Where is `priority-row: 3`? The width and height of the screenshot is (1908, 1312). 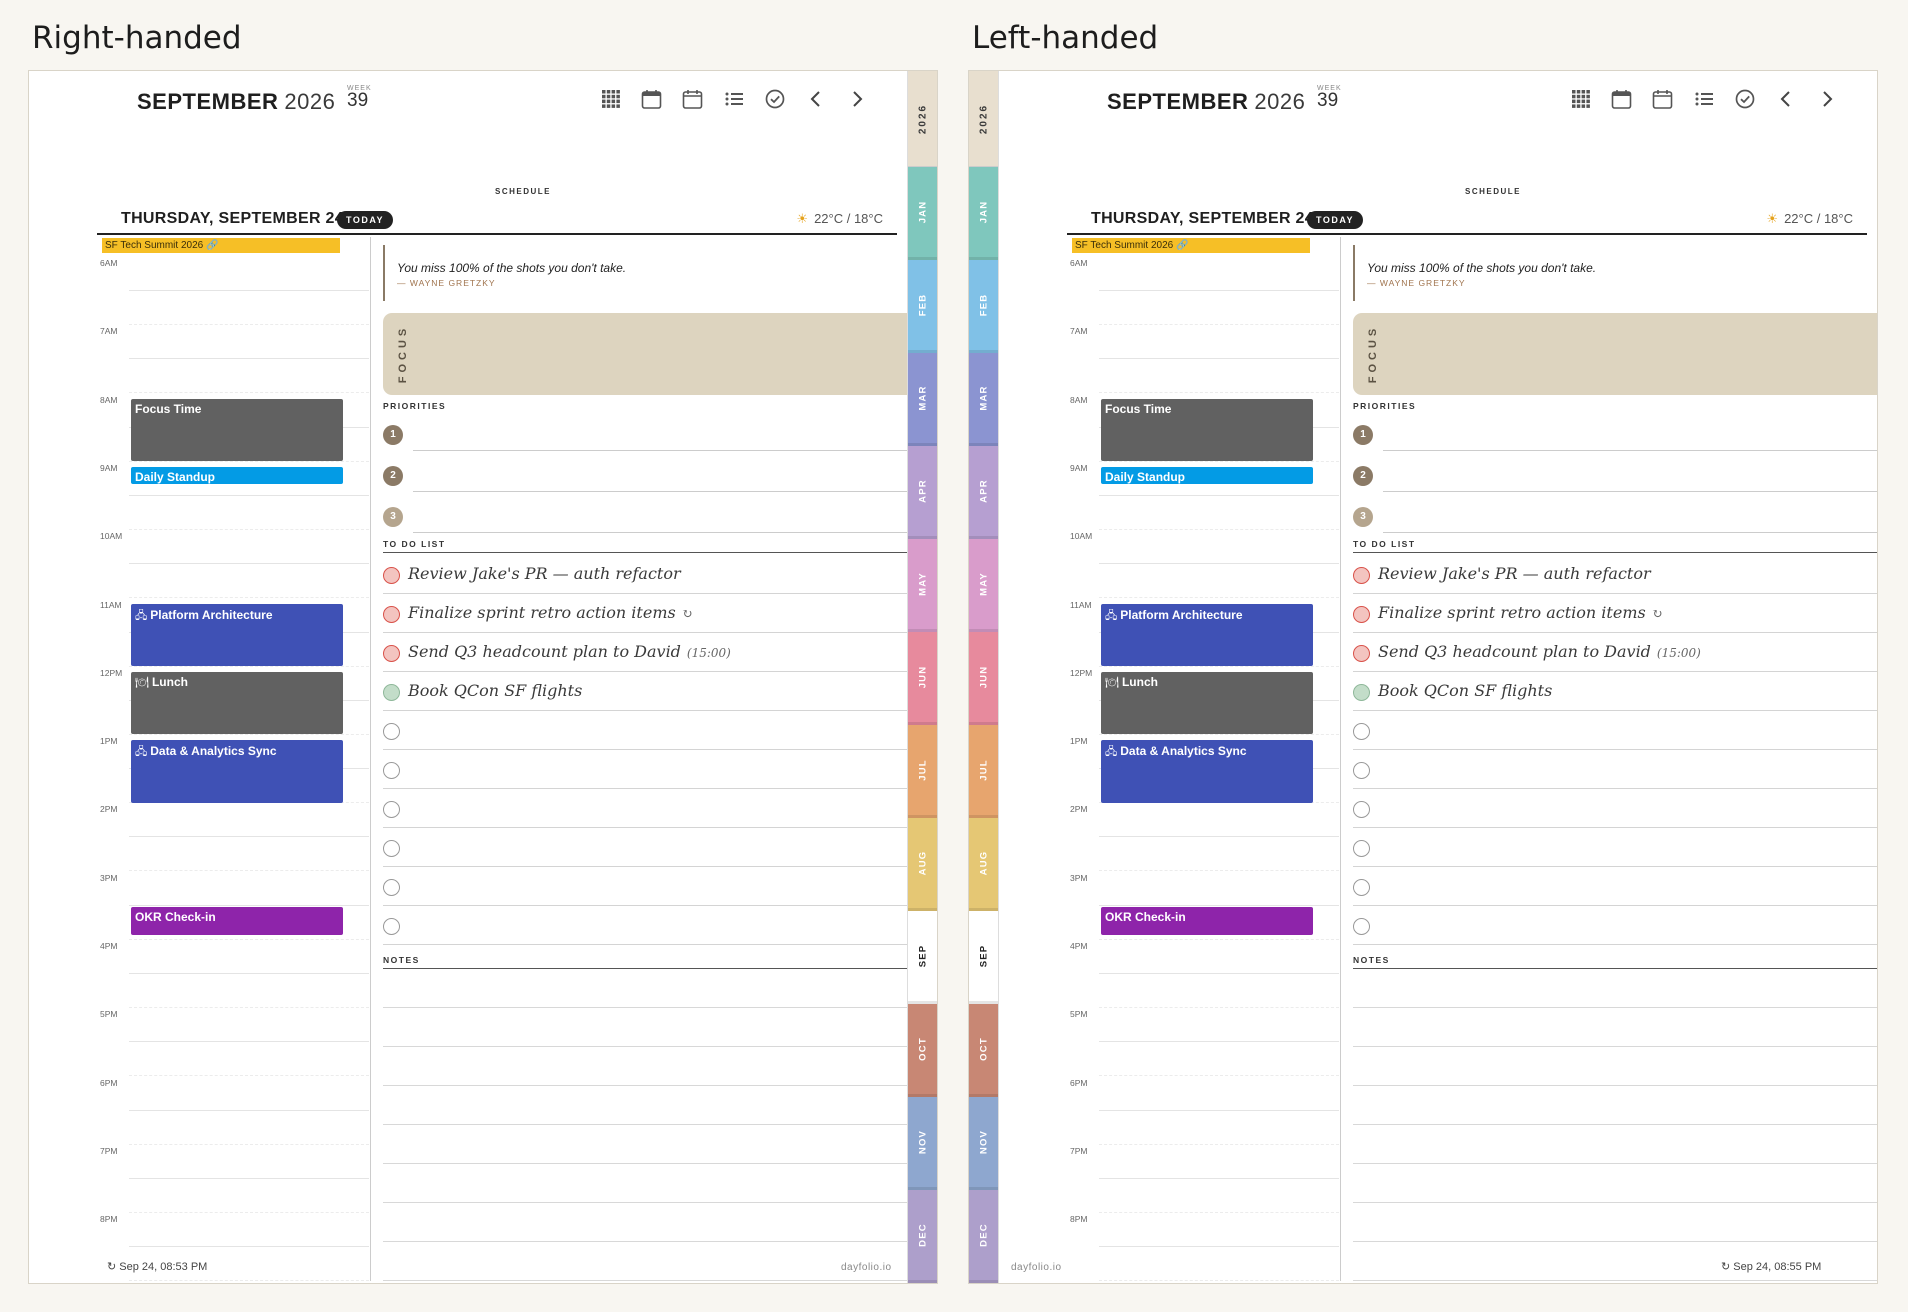
priority-row: 3 is located at coordinates (653, 514).